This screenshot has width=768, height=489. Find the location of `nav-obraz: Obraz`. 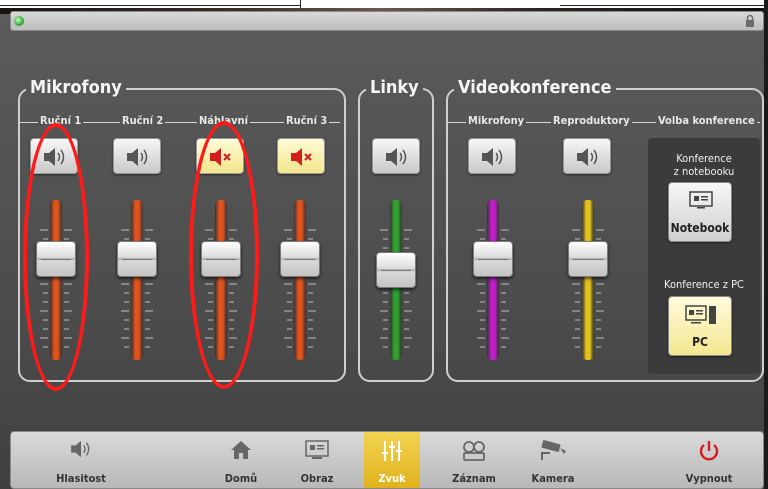

nav-obraz: Obraz is located at coordinates (317, 460).